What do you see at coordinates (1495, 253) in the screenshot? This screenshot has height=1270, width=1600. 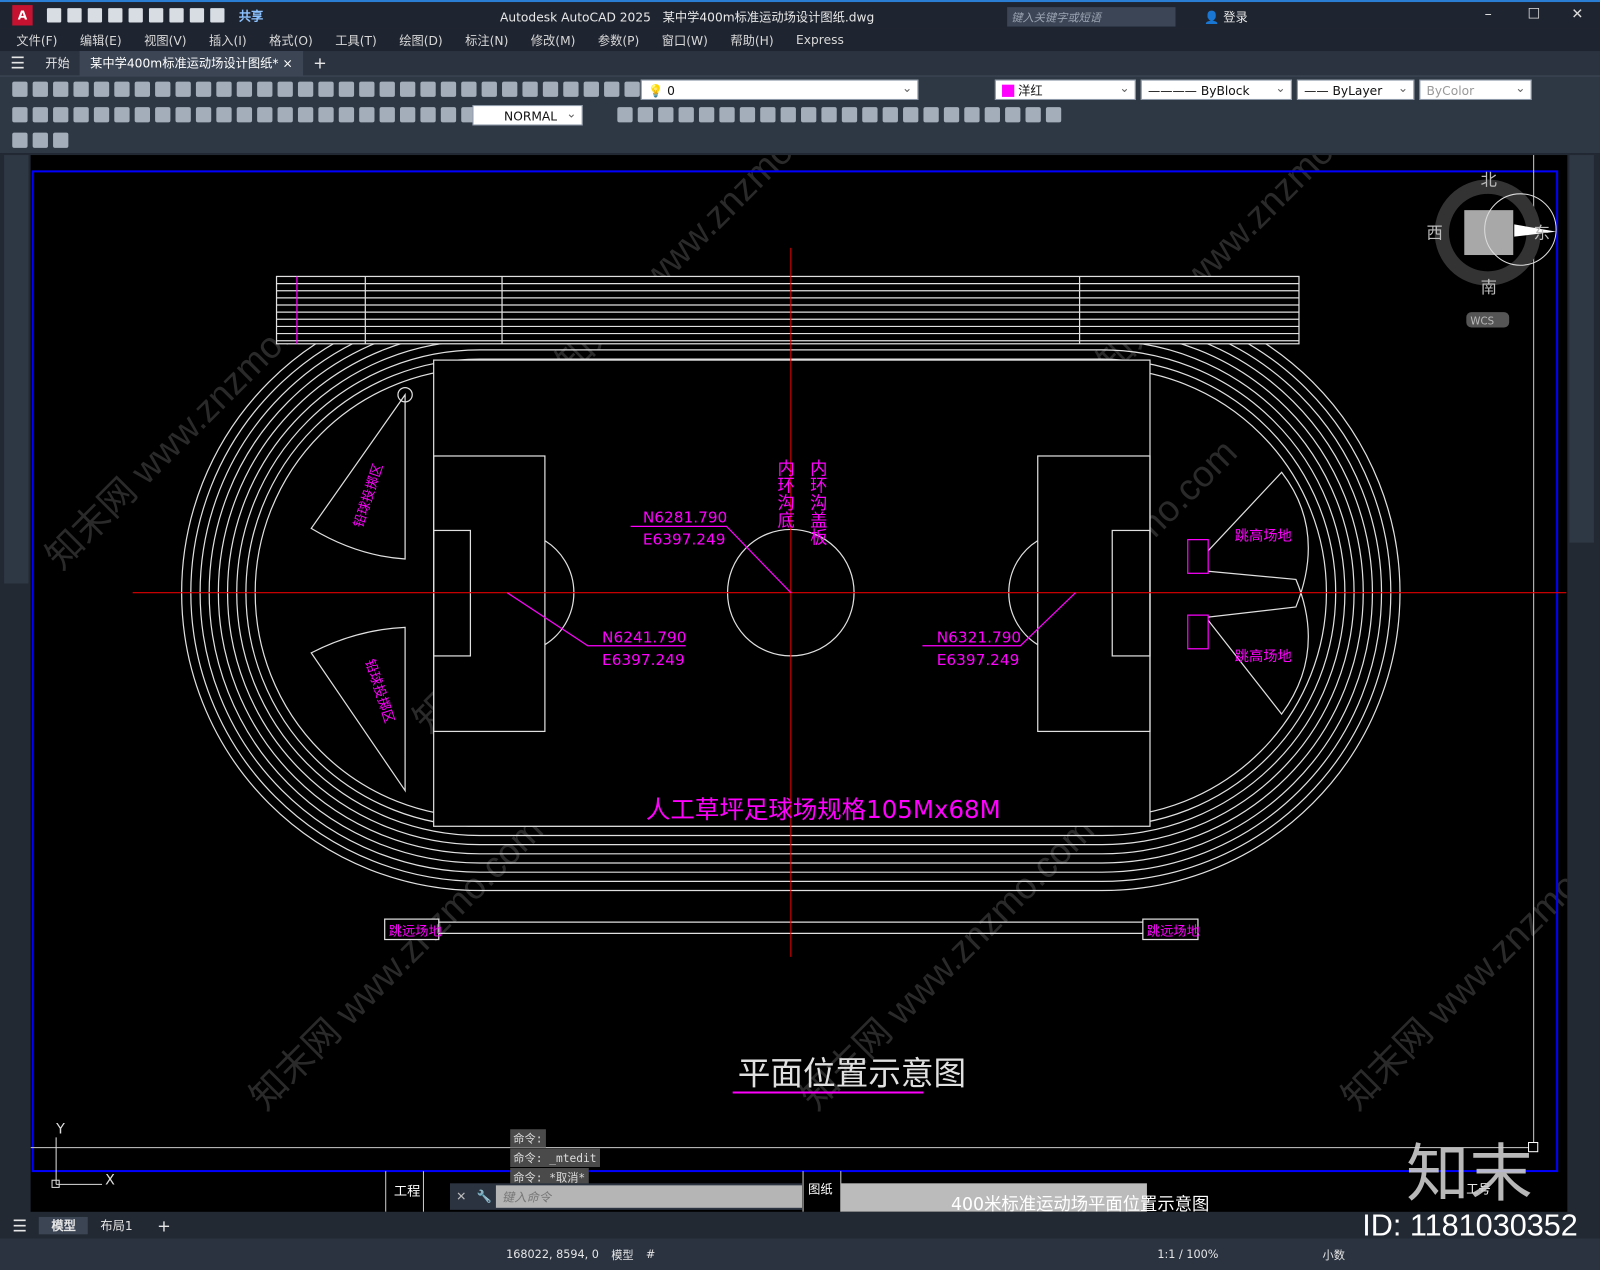 I see `viewcube` at bounding box center [1495, 253].